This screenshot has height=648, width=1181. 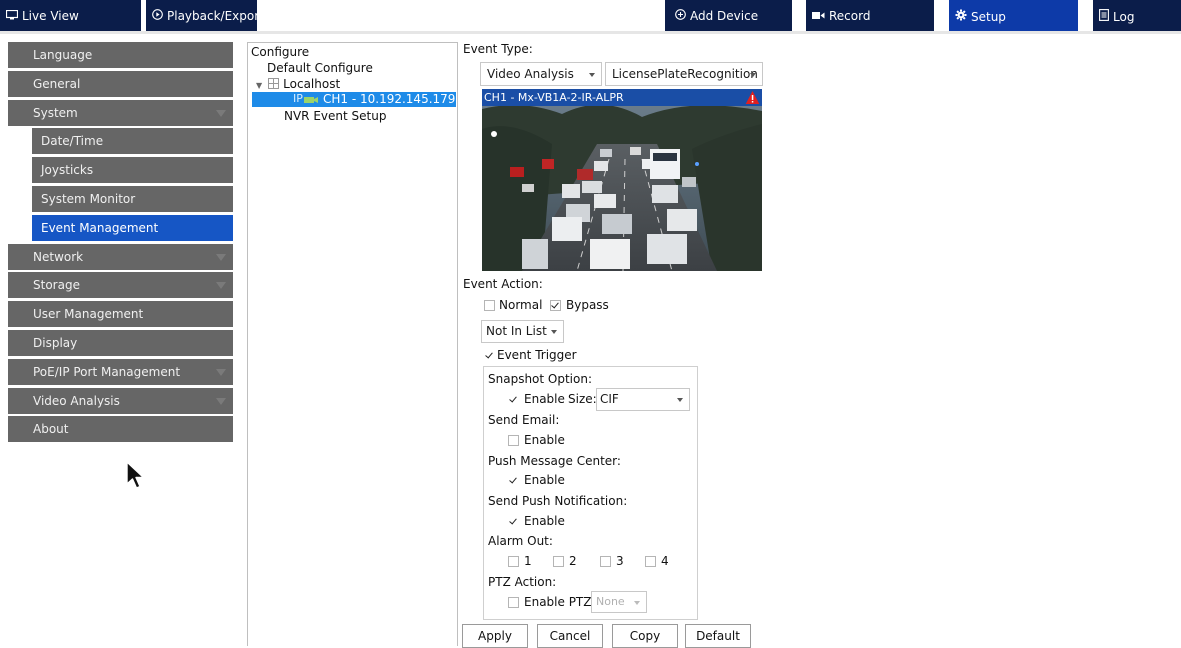 I want to click on alarm-out-3-checkbox, so click(x=605, y=561).